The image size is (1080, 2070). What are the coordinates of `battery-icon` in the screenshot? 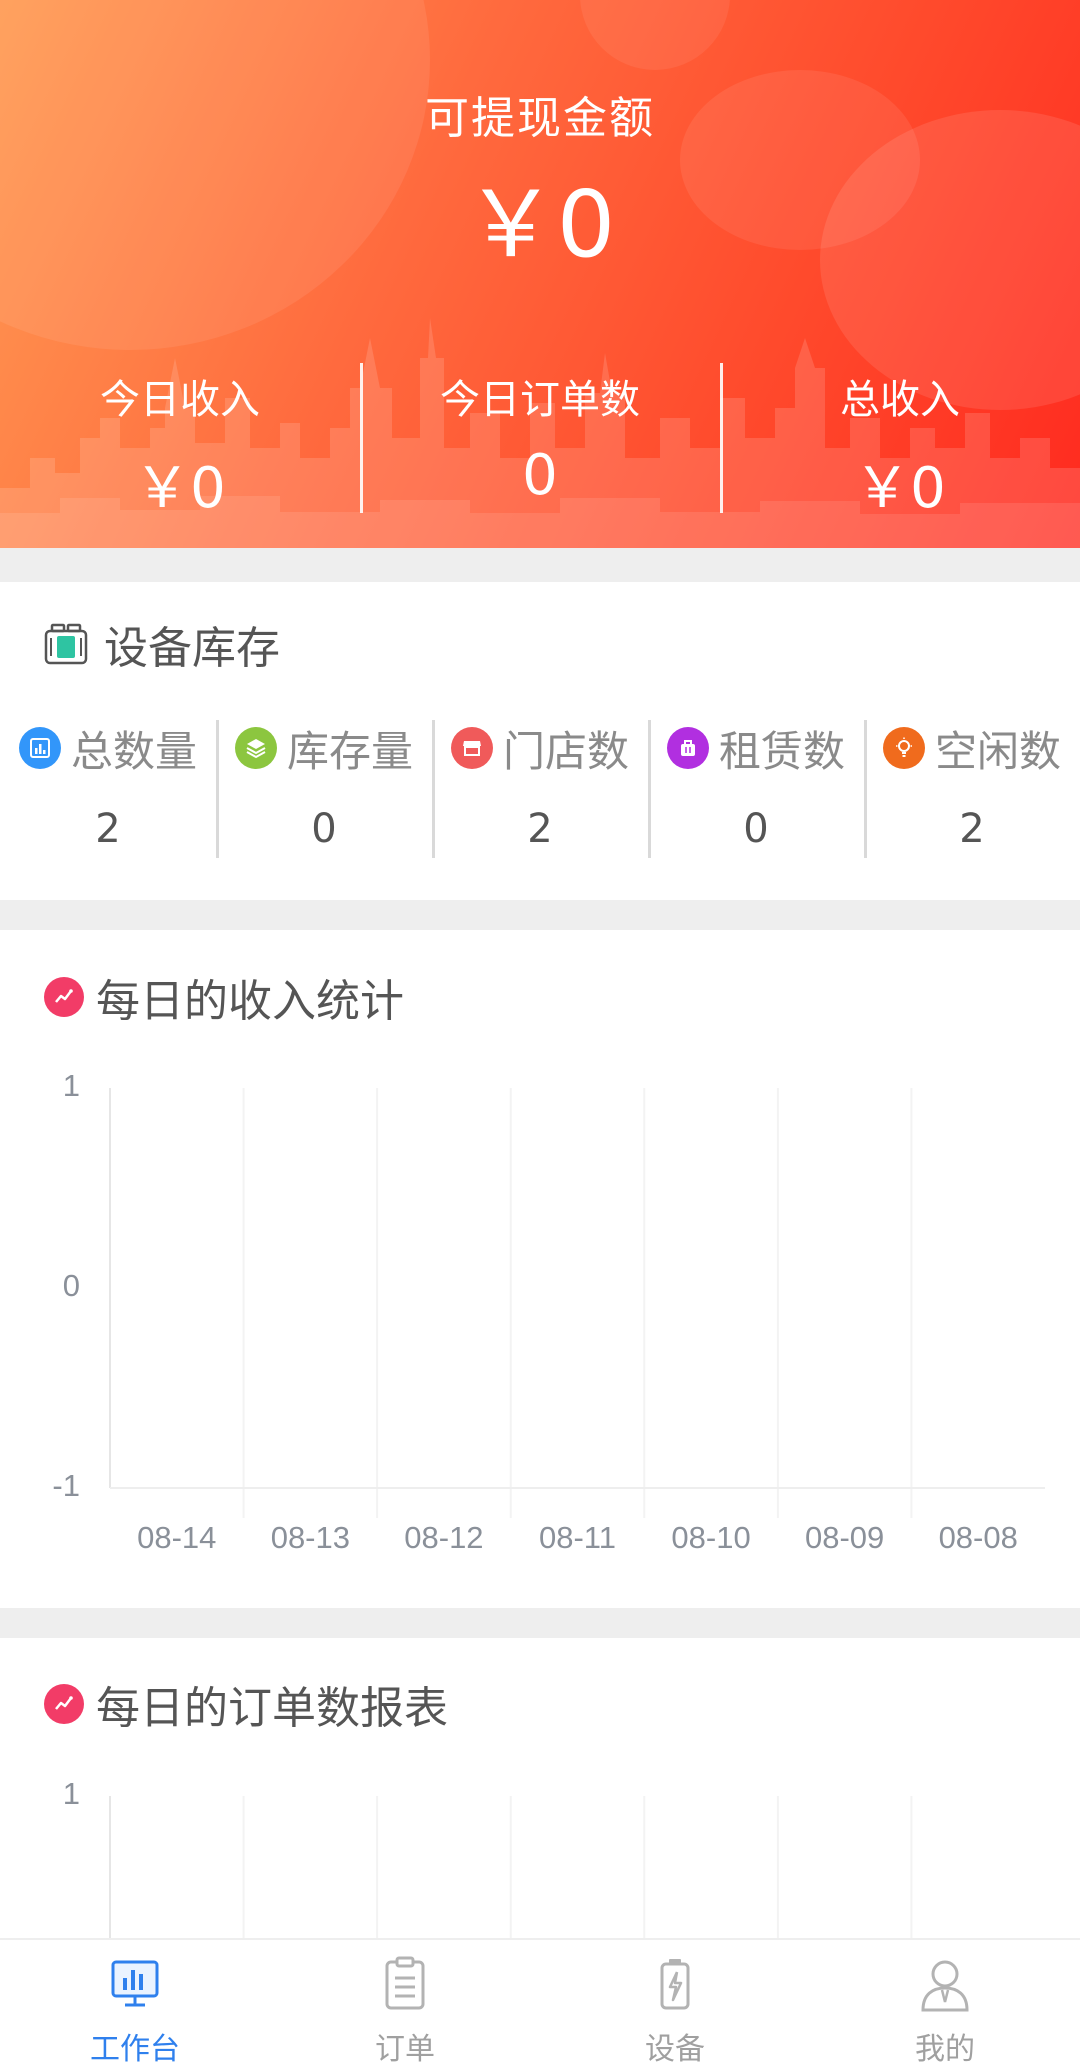 It's located at (675, 1984).